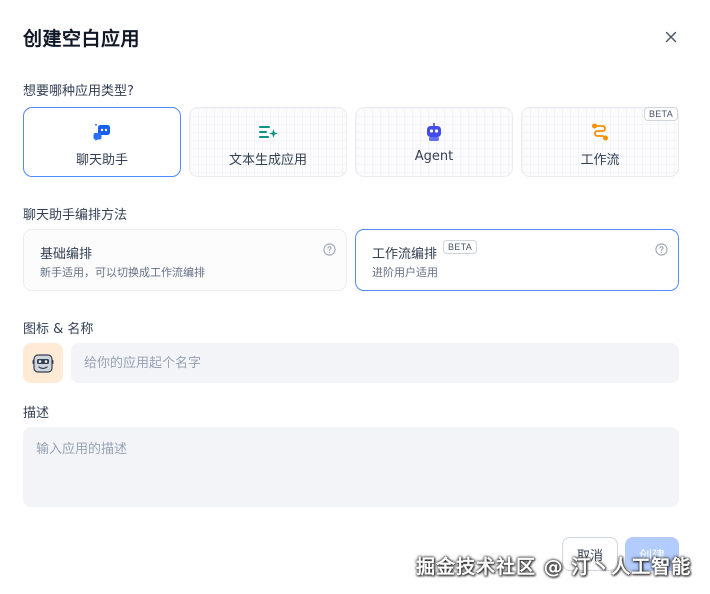 This screenshot has height=594, width=710. Describe the element at coordinates (75, 215) in the screenshot. I see `orchestration-label: 聊天助手编排方法` at that location.